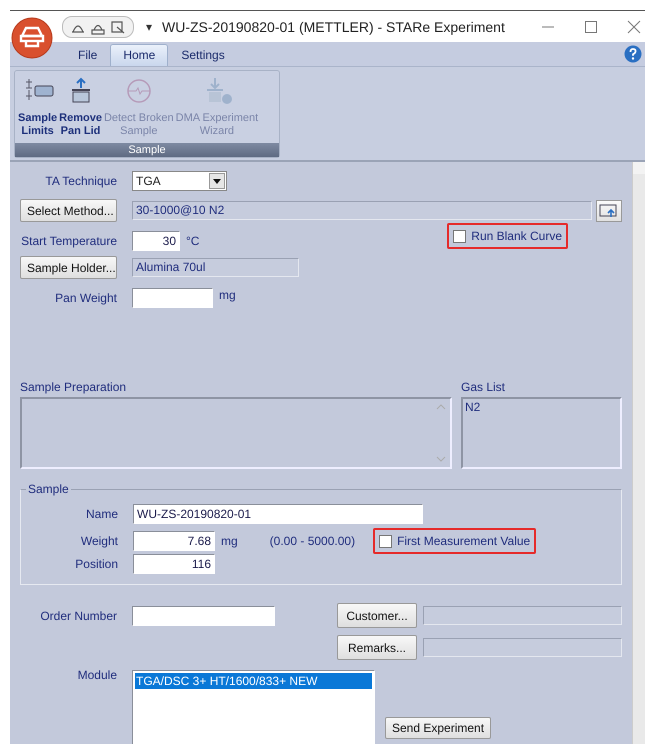 The width and height of the screenshot is (645, 744). What do you see at coordinates (278, 514) in the screenshot?
I see `input-field: WU-ZS-20190820-01` at bounding box center [278, 514].